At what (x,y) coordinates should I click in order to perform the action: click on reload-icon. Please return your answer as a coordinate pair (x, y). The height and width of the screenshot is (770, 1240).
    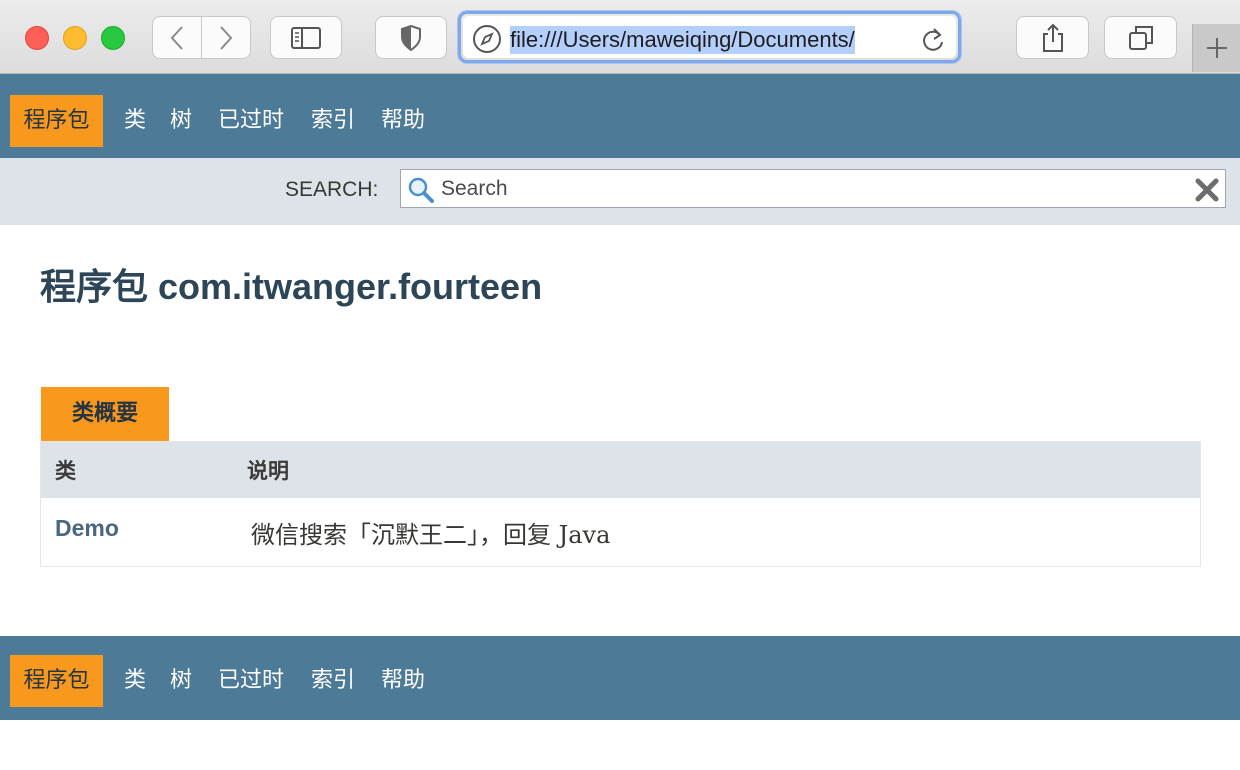
    Looking at the image, I should click on (933, 40).